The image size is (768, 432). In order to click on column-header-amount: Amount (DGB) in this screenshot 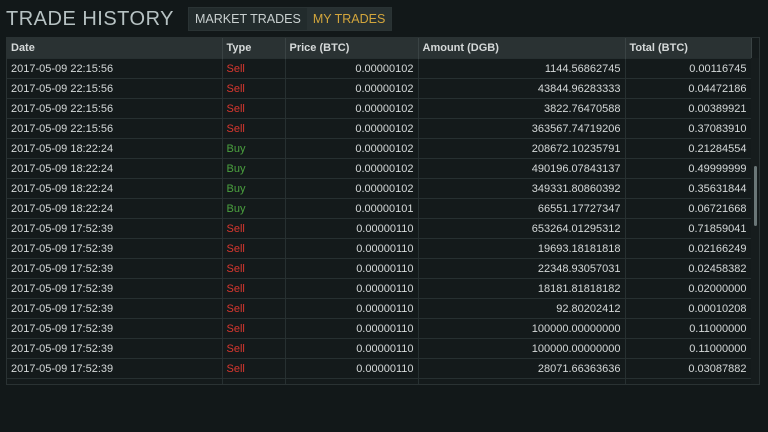, I will do `click(522, 48)`.